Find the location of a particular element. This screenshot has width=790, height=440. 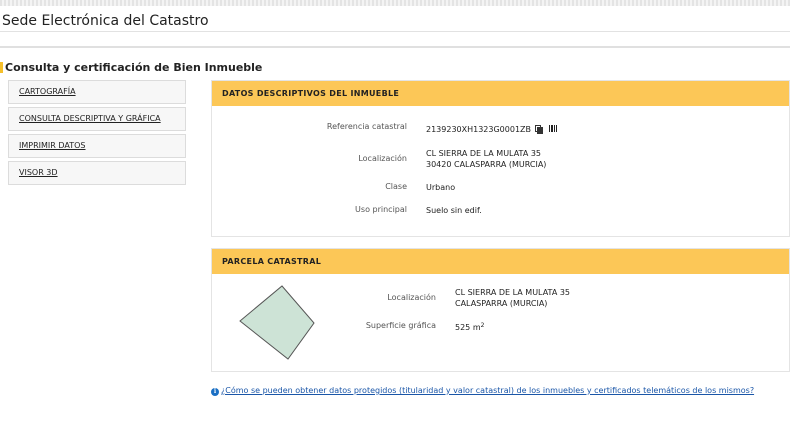

parcela-localizacion-line2: CALASPARRA (MURCIA) is located at coordinates (501, 303).